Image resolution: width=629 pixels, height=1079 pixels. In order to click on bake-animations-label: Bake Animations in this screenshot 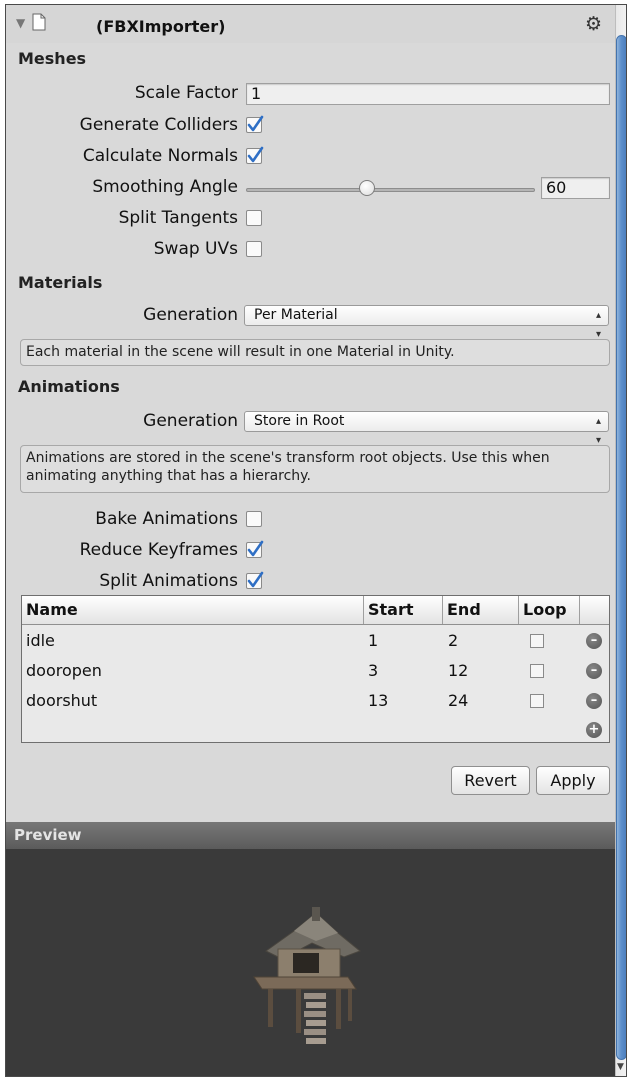, I will do `click(166, 519)`.